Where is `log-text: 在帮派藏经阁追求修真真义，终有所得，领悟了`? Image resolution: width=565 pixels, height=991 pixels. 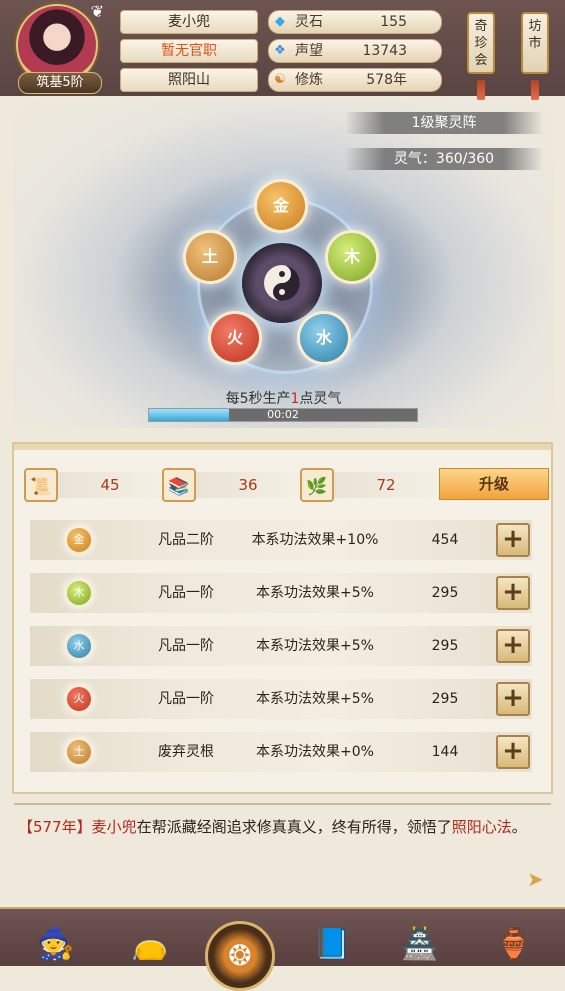
log-text: 在帮派藏经阁追求修真真义，终有所得，领悟了 is located at coordinates (294, 827).